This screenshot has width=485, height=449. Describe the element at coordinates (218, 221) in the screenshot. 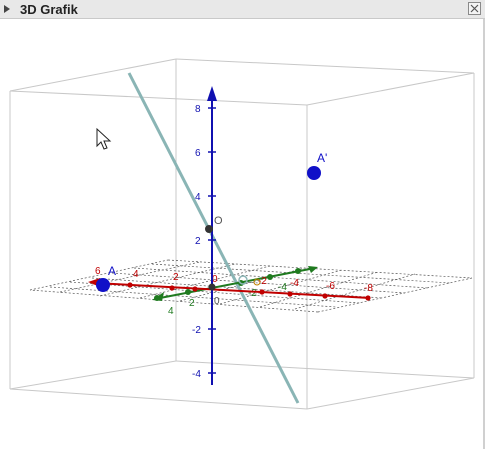

I see `point-o-label: O` at that location.